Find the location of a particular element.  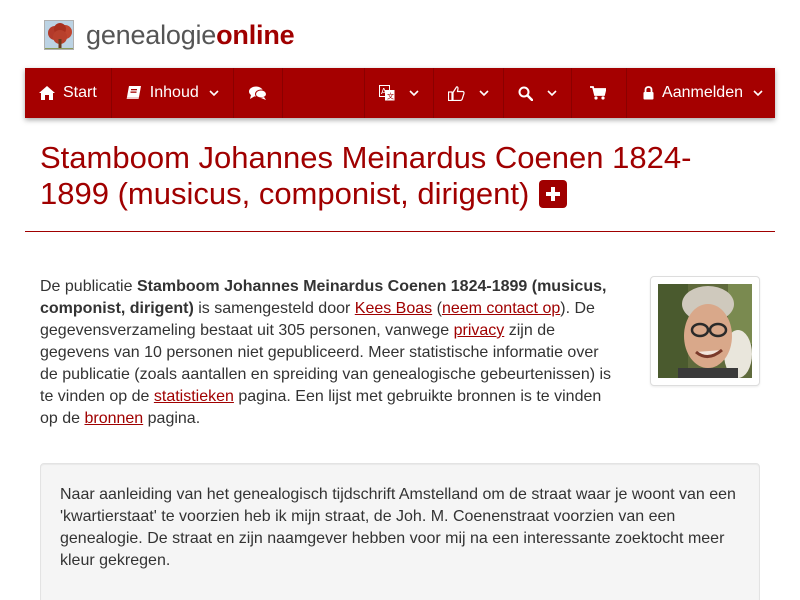

privacy-link: privacy is located at coordinates (479, 330).